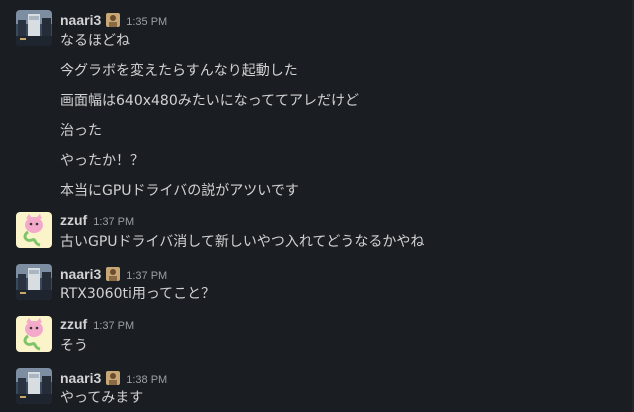 This screenshot has width=634, height=412. What do you see at coordinates (138, 294) in the screenshot?
I see `message-text: RTX3060ti用ってこと？` at bounding box center [138, 294].